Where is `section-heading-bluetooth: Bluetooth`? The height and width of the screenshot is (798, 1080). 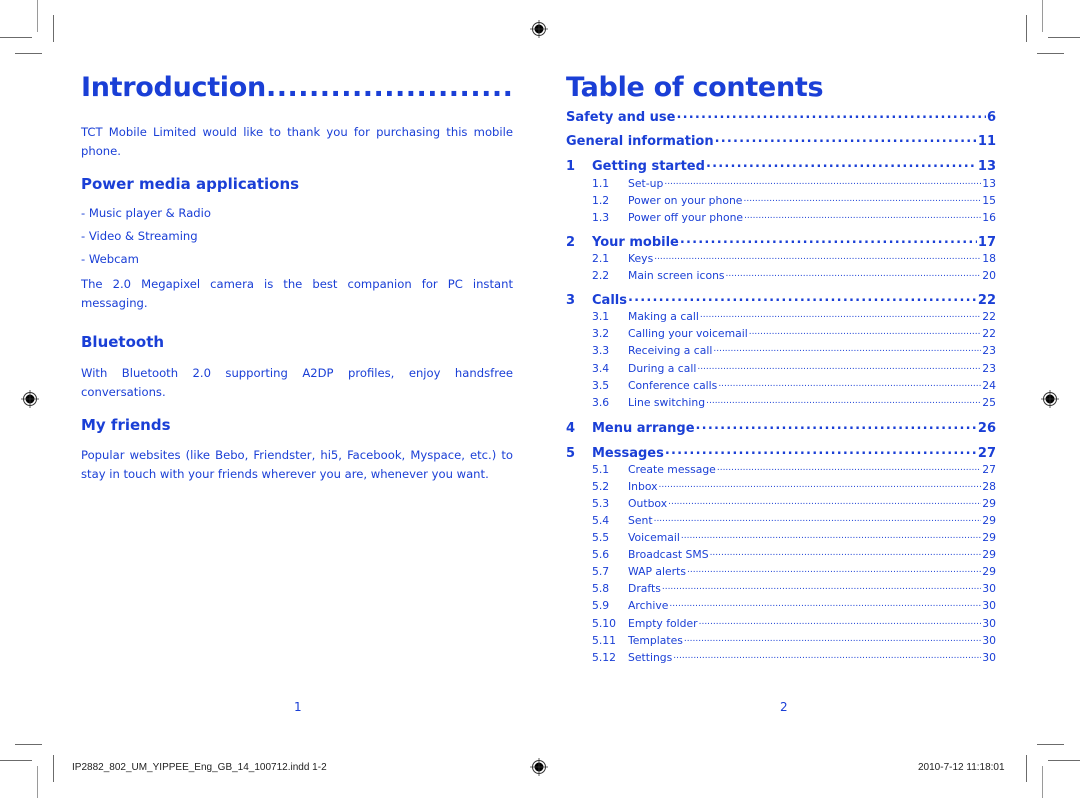
section-heading-bluetooth: Bluetooth is located at coordinates (123, 342).